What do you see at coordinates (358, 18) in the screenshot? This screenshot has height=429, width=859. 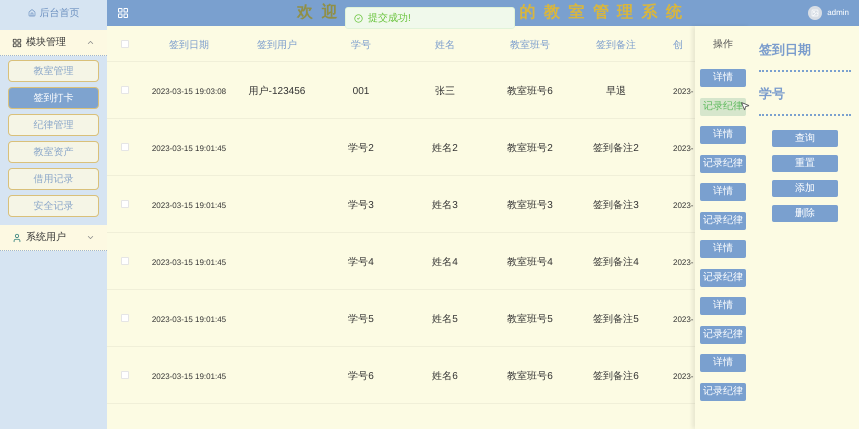 I see `check-icon` at bounding box center [358, 18].